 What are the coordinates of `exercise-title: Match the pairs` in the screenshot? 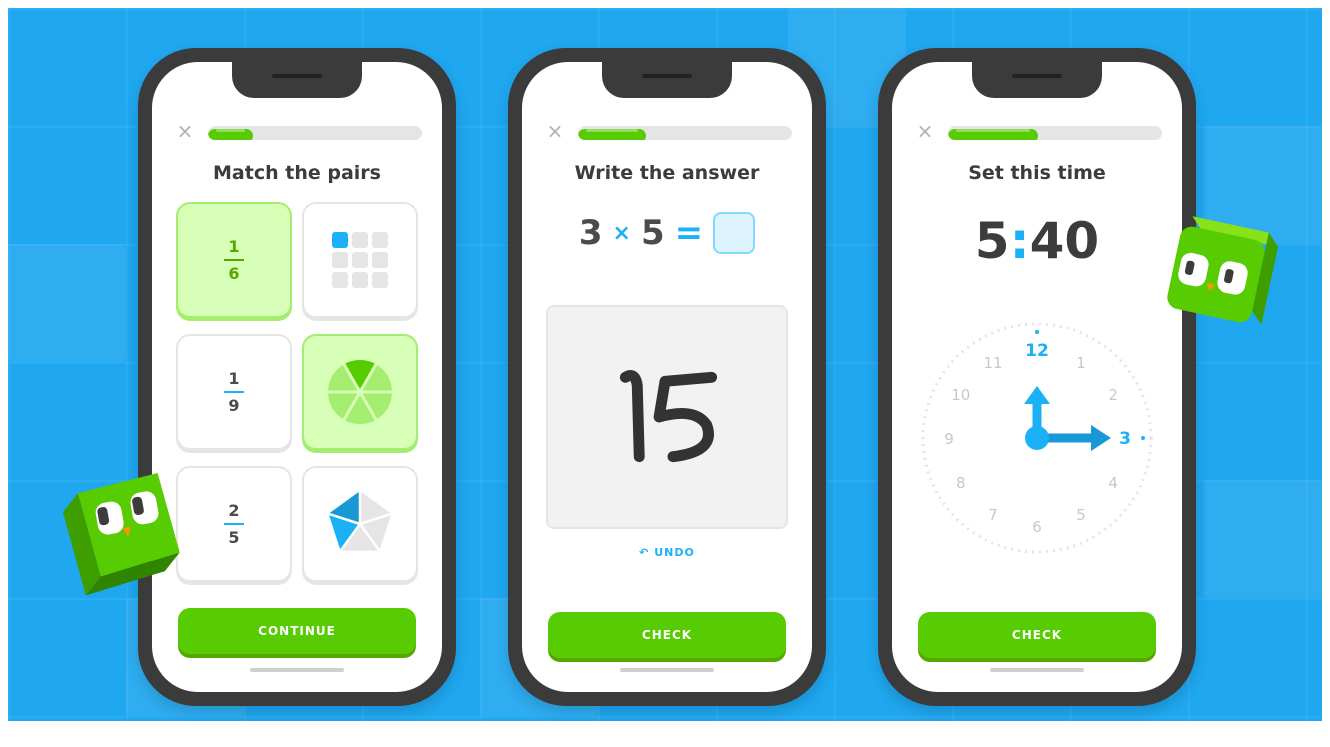 It's located at (297, 173).